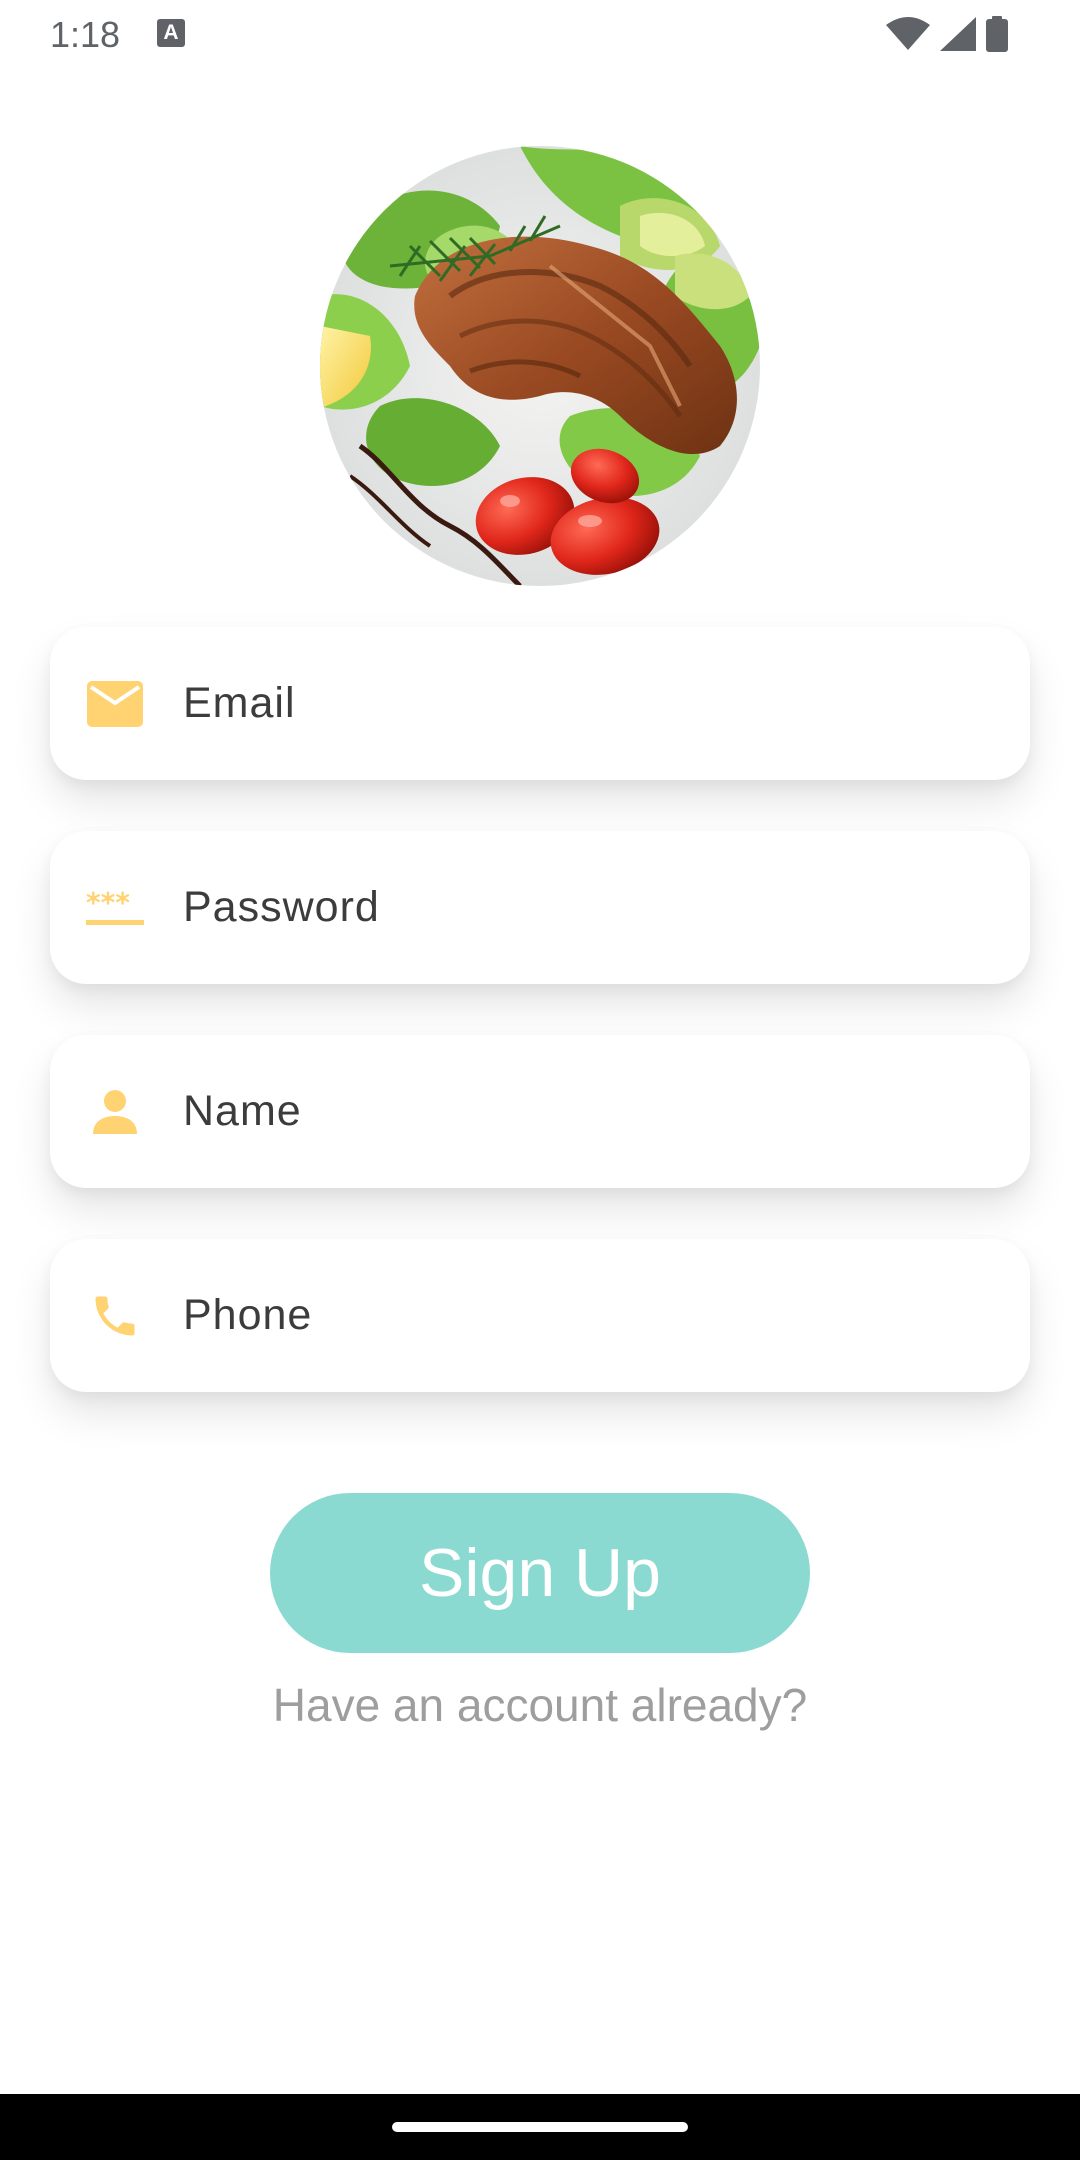 This screenshot has height=2160, width=1080. I want to click on status-icons, so click(947, 34).